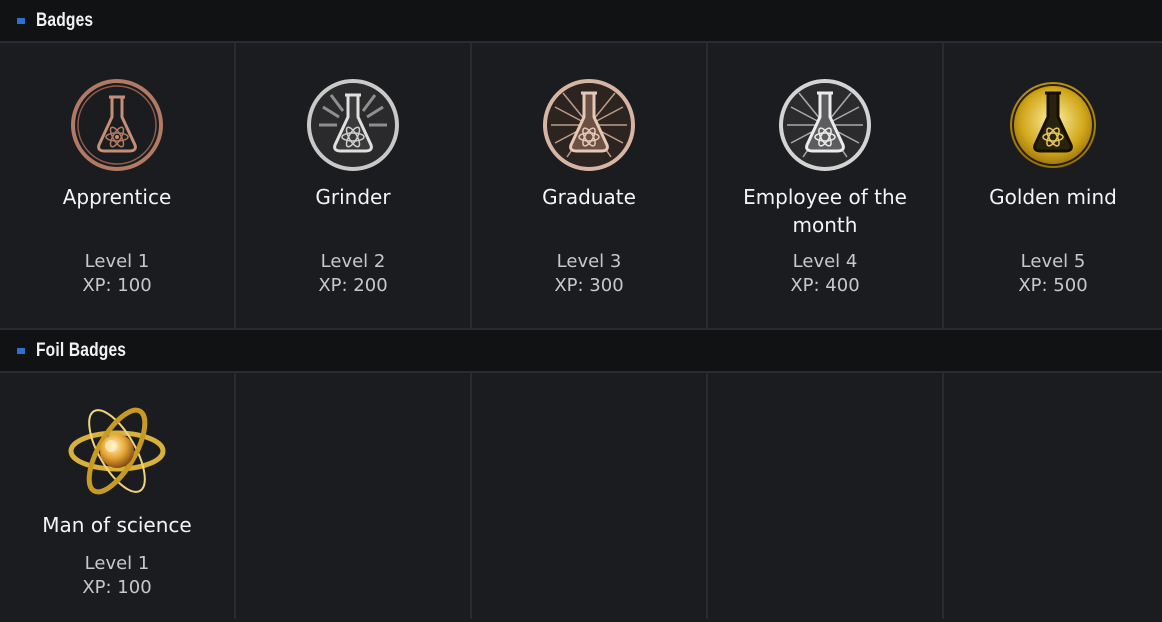 This screenshot has height=622, width=1162. What do you see at coordinates (353, 125) in the screenshot?
I see `silver-flask-badge-icon` at bounding box center [353, 125].